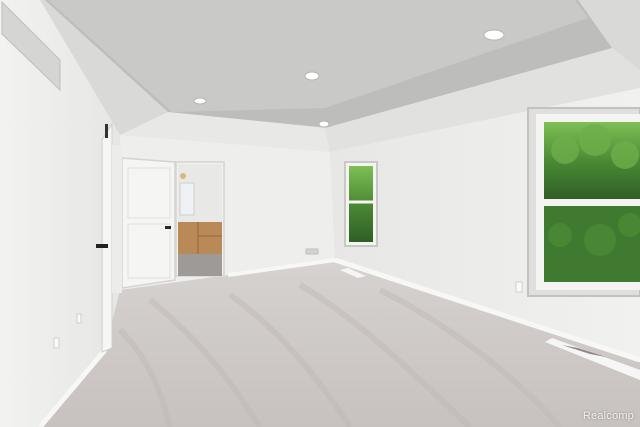  I want to click on bathroom-floor, so click(200, 265).